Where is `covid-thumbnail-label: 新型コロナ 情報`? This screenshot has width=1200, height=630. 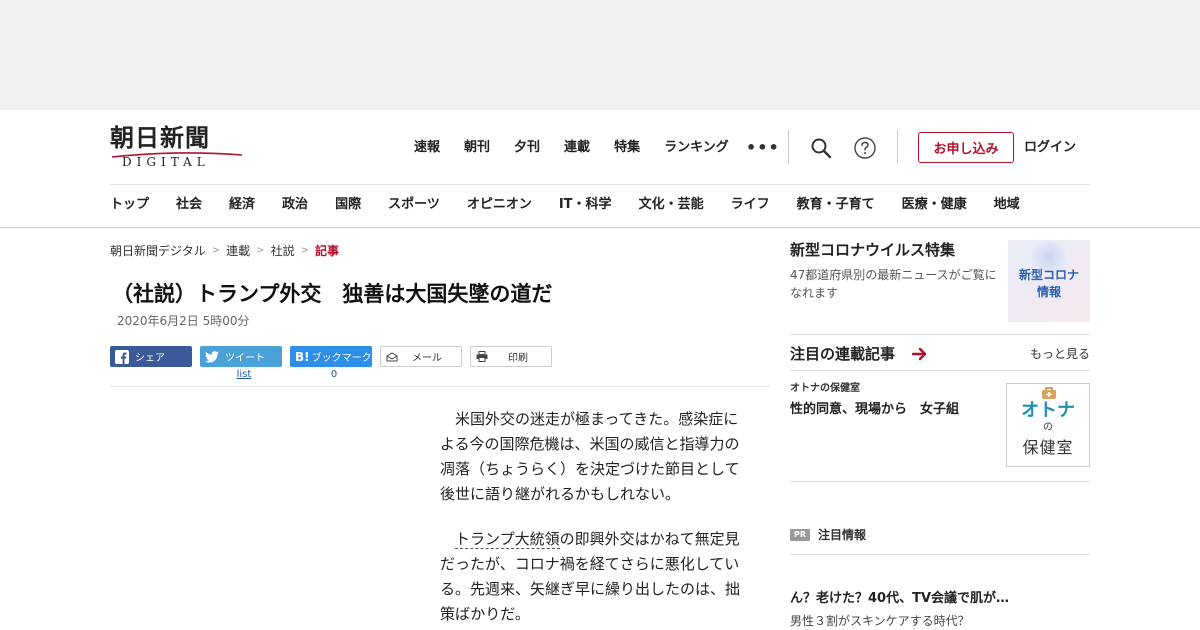 covid-thumbnail-label: 新型コロナ 情報 is located at coordinates (1049, 284).